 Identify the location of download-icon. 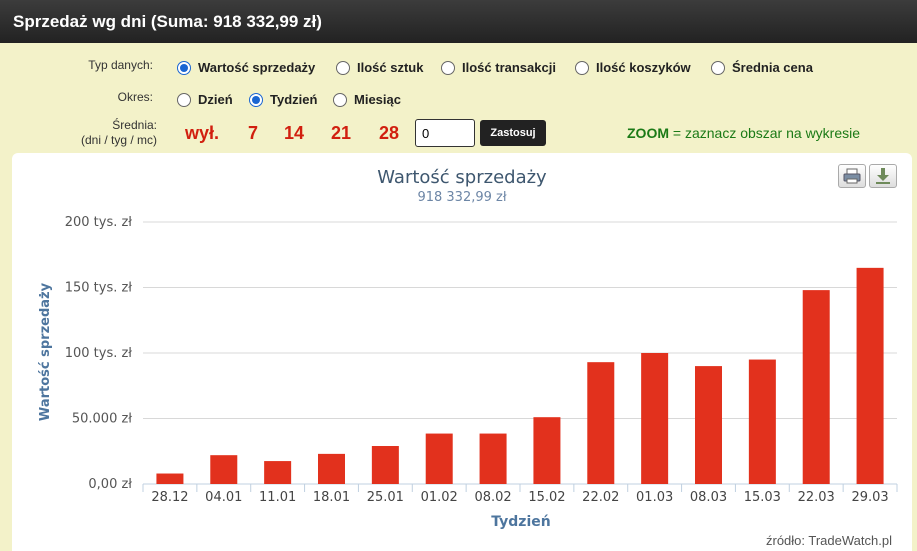
(883, 176).